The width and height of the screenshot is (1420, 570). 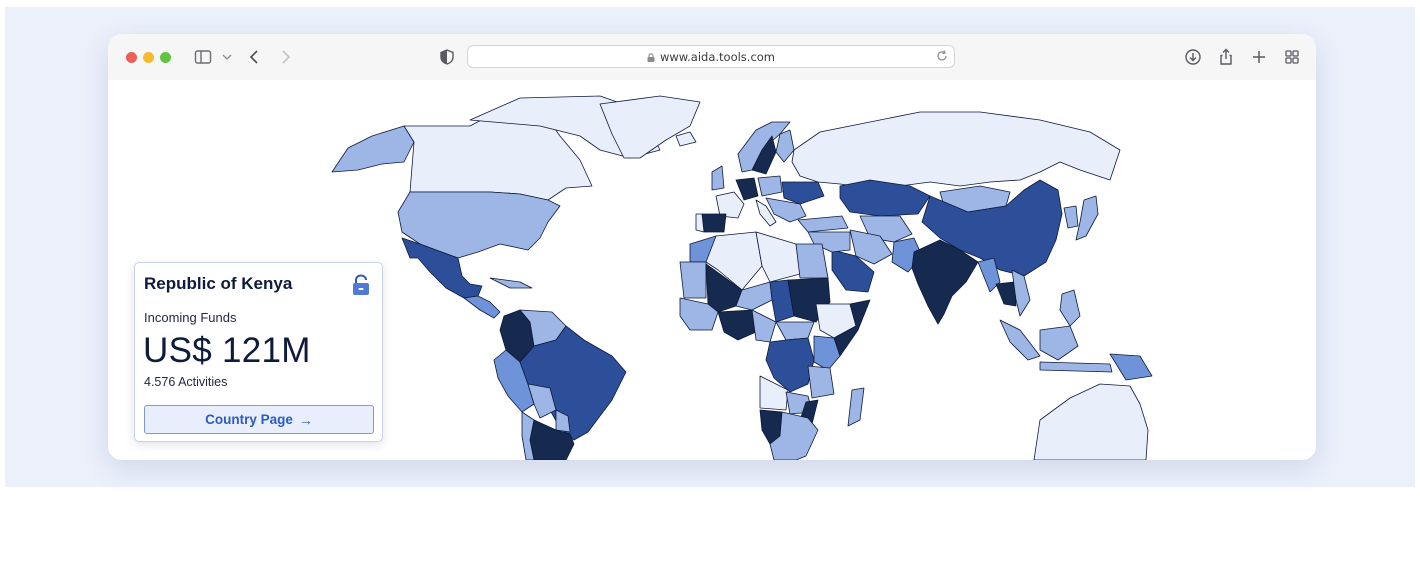 I want to click on funds-amount: US$ 121M, so click(x=227, y=350).